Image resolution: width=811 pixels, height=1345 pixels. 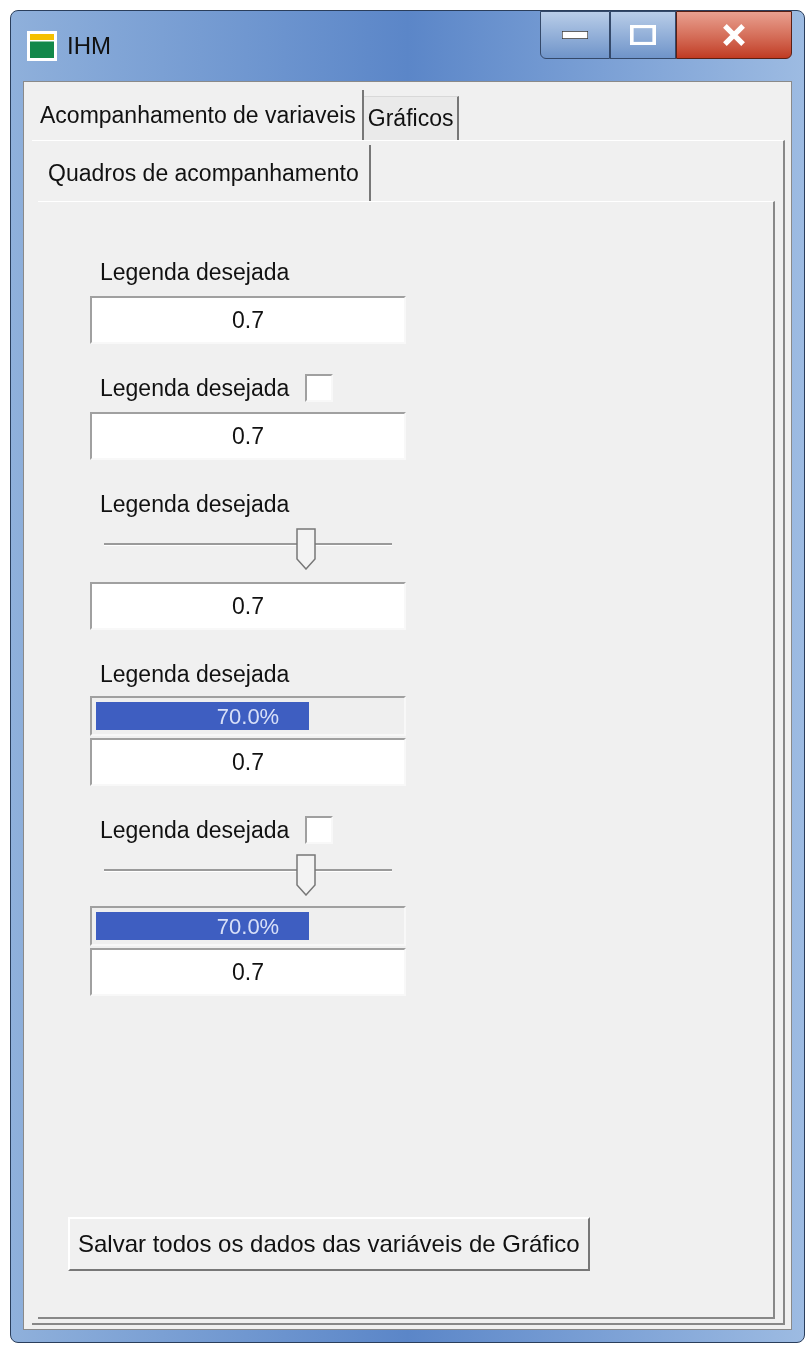 I want to click on maximize-icon, so click(x=643, y=35).